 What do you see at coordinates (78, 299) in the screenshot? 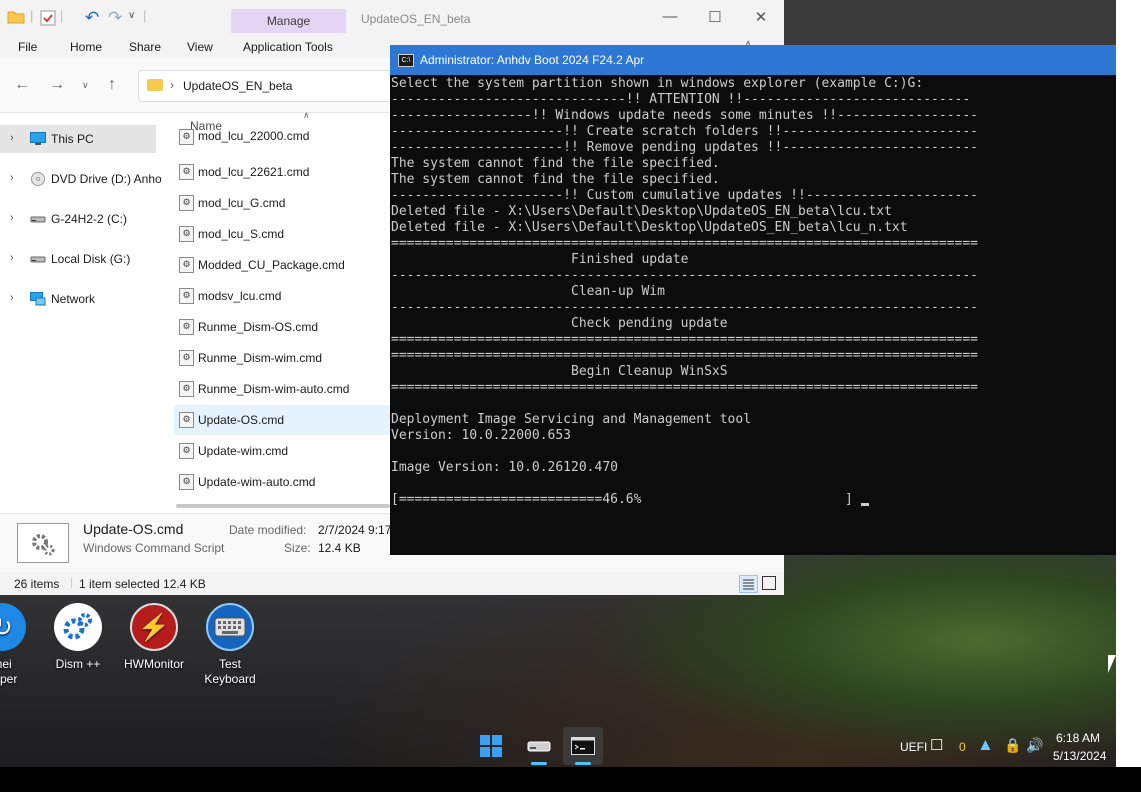
I see `sidebar-item-network: › Network` at bounding box center [78, 299].